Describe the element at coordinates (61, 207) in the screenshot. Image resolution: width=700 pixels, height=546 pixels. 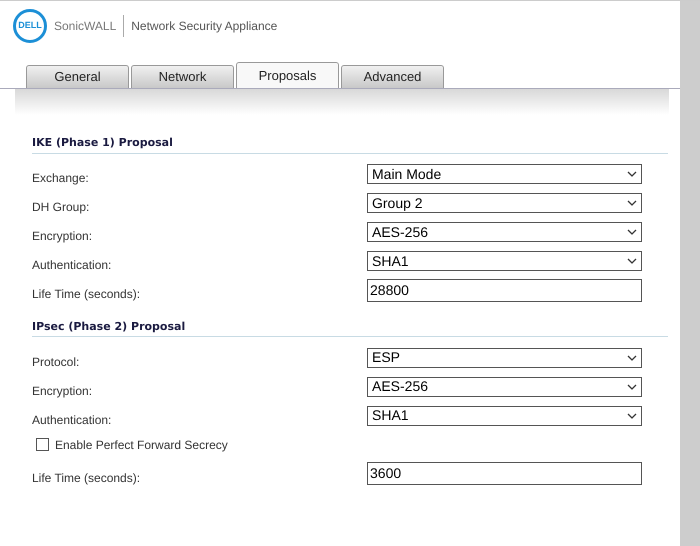
I see `field-label: DH Group:` at that location.